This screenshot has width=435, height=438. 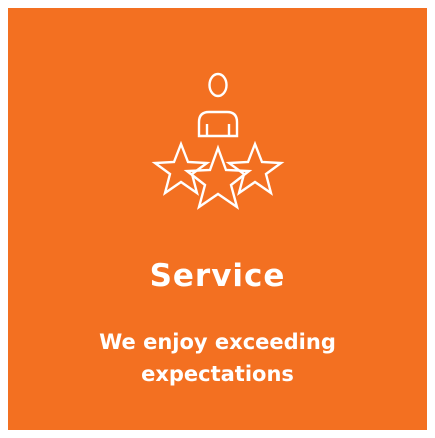 I want to click on card-title: Service, so click(x=217, y=276).